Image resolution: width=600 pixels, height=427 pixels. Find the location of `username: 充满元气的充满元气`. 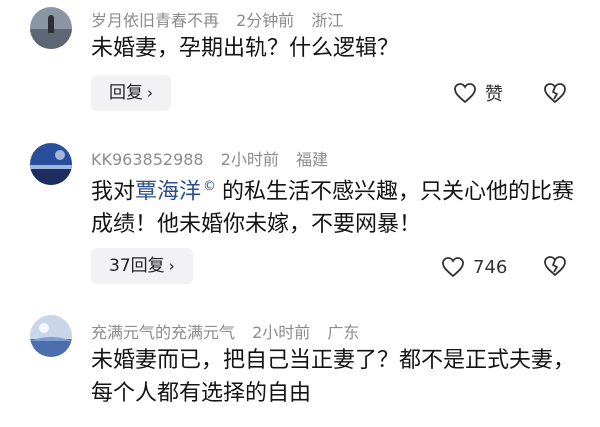

username: 充满元气的充满元气 is located at coordinates (163, 332).